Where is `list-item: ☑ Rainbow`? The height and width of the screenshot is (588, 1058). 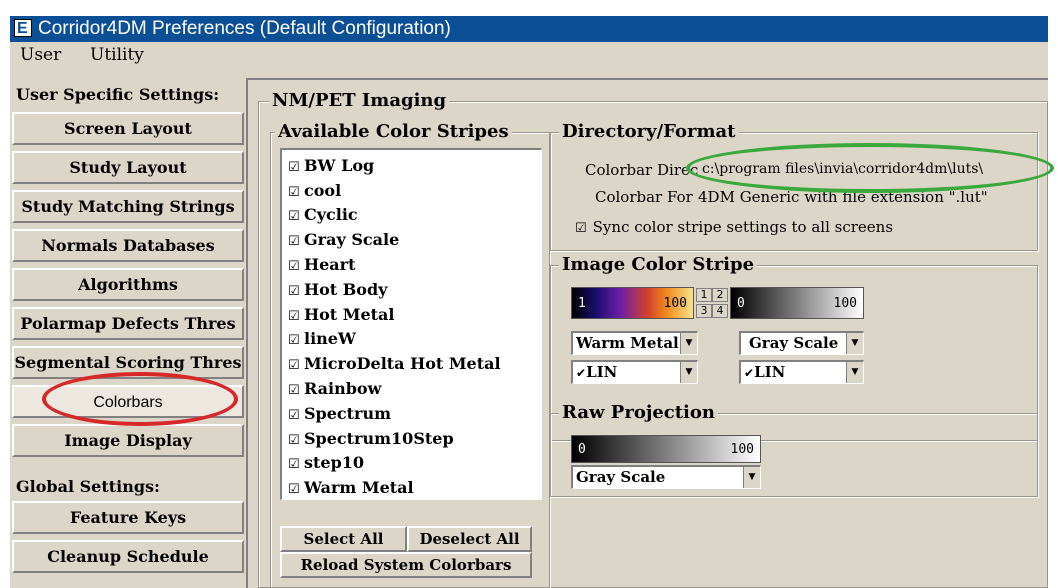
list-item: ☑ Rainbow is located at coordinates (334, 388).